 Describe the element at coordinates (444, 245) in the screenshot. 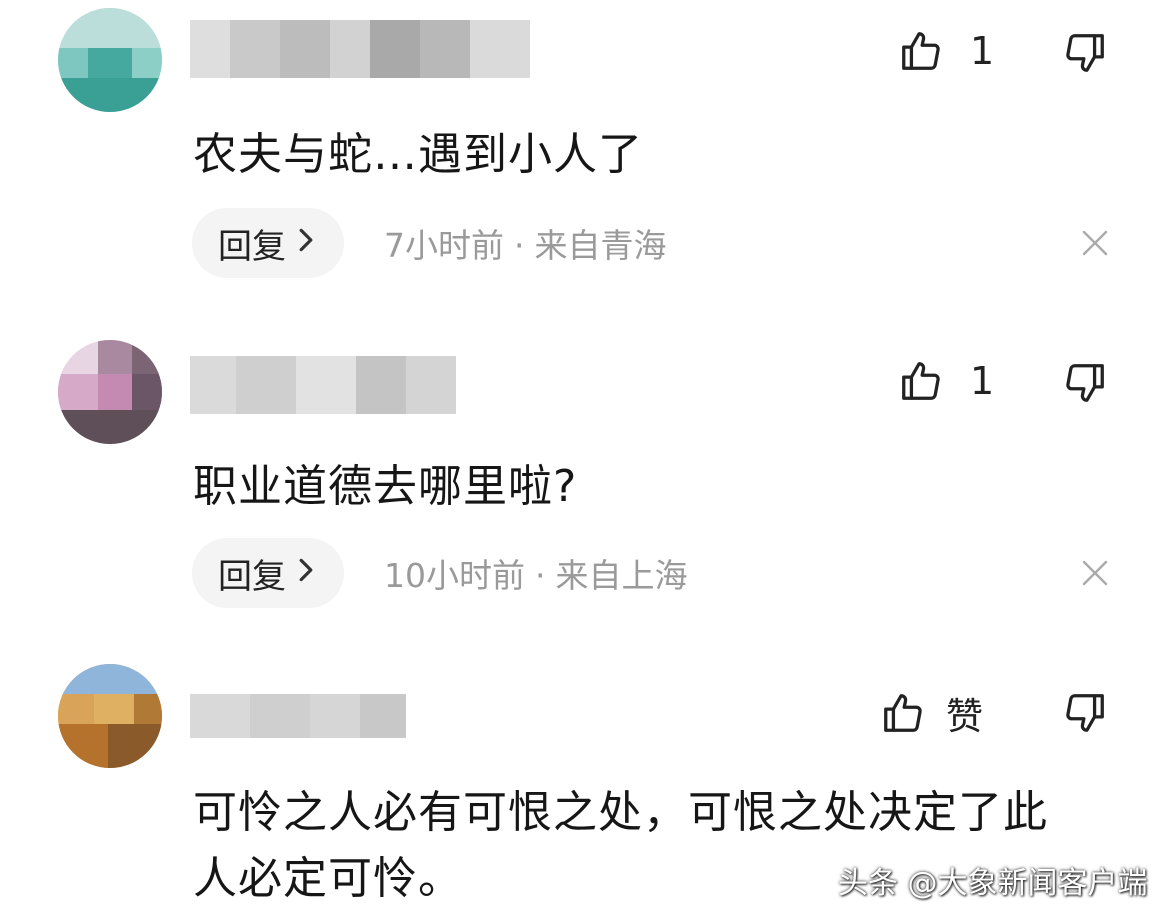

I see `comment-time: 7小时前` at that location.